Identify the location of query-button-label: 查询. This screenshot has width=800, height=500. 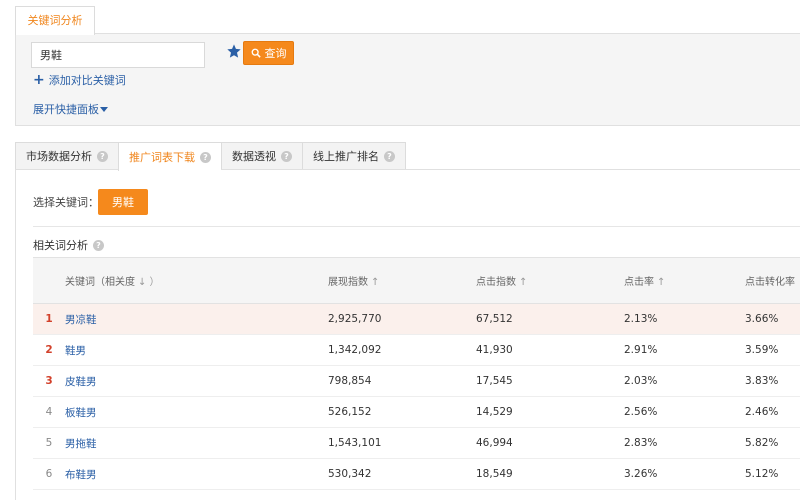
(275, 53).